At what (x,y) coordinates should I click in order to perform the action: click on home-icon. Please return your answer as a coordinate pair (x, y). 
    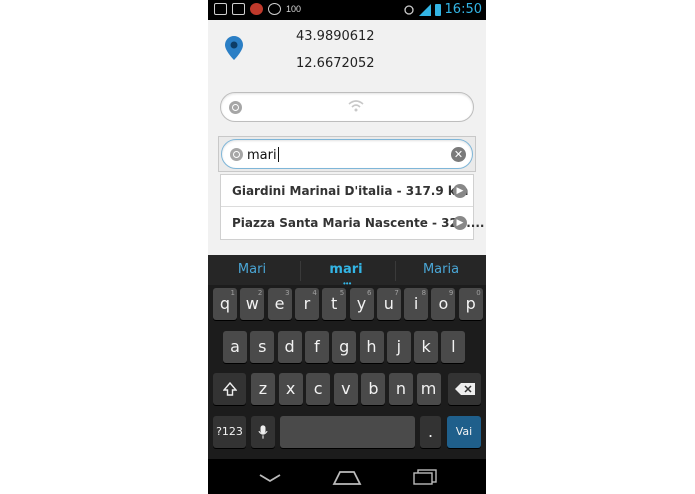
    Looking at the image, I should click on (347, 477).